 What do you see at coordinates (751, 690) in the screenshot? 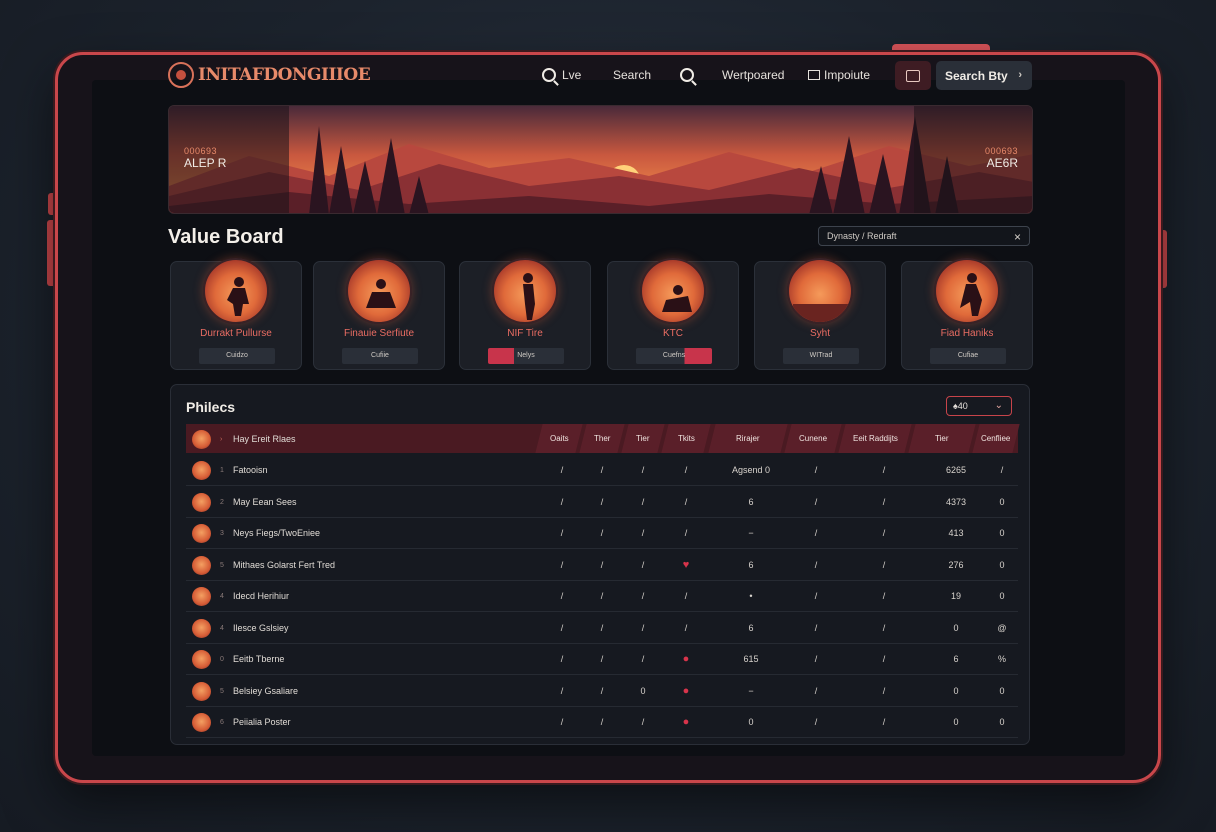
I see `table-cell: −` at bounding box center [751, 690].